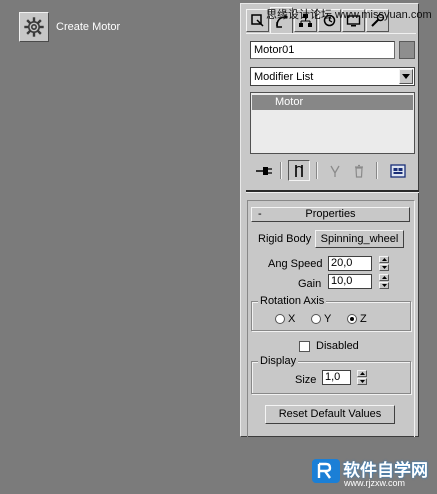 This screenshot has height=494, width=437. I want to click on size-spinner, so click(362, 377).